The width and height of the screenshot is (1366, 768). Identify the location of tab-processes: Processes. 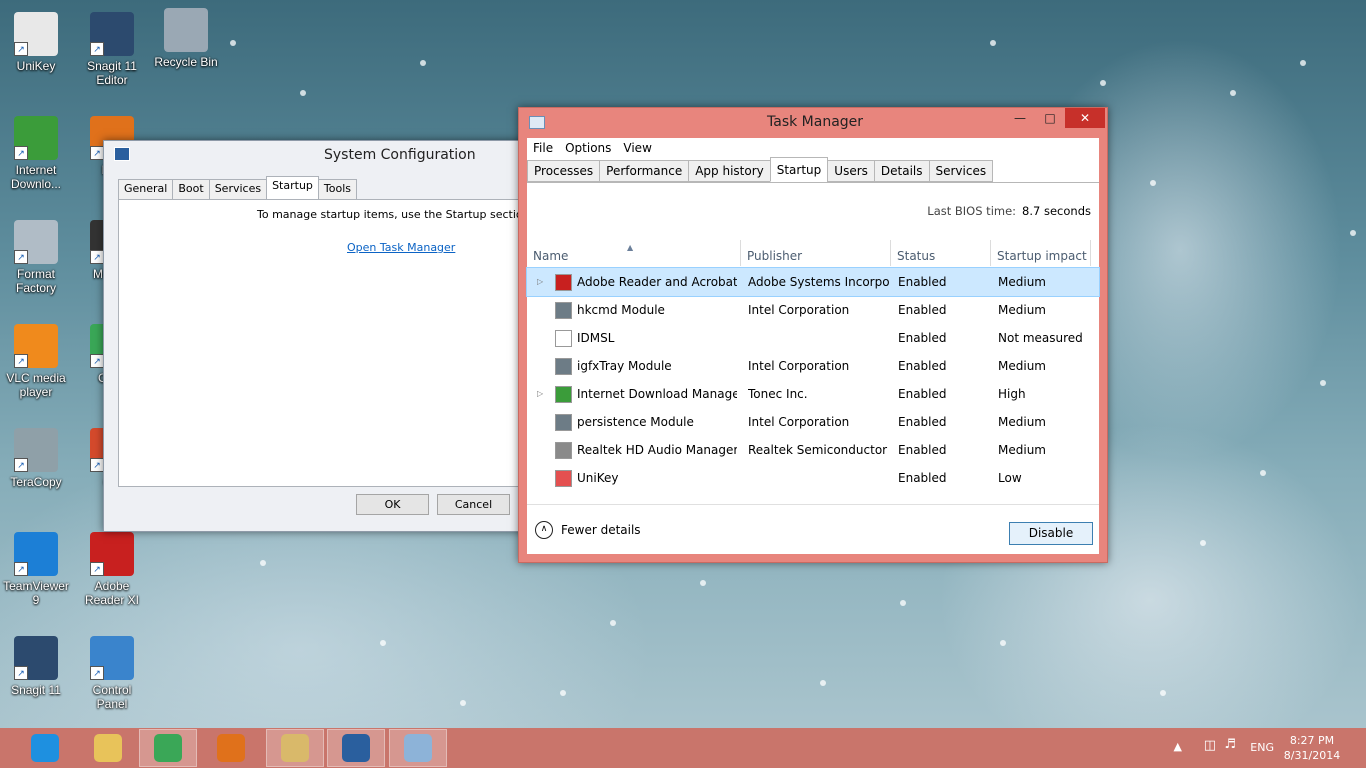
(564, 171).